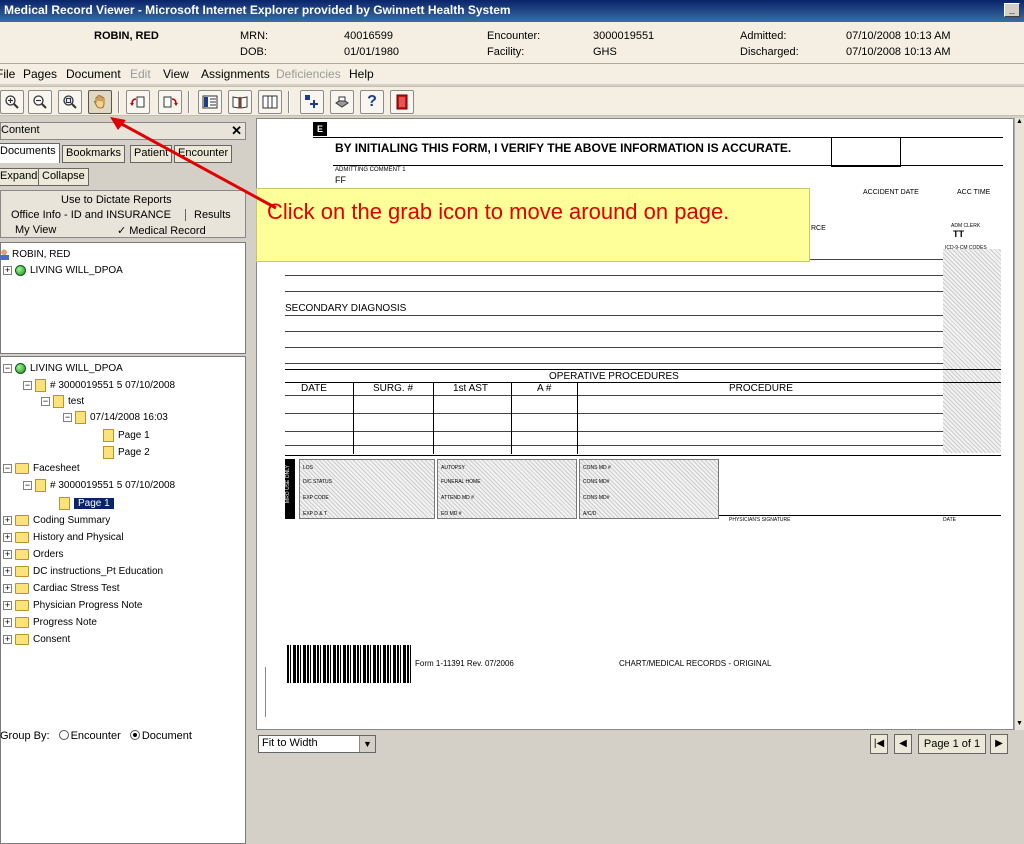 Image resolution: width=1024 pixels, height=844 pixels. What do you see at coordinates (40, 74) in the screenshot?
I see `menu-pages: Pages` at bounding box center [40, 74].